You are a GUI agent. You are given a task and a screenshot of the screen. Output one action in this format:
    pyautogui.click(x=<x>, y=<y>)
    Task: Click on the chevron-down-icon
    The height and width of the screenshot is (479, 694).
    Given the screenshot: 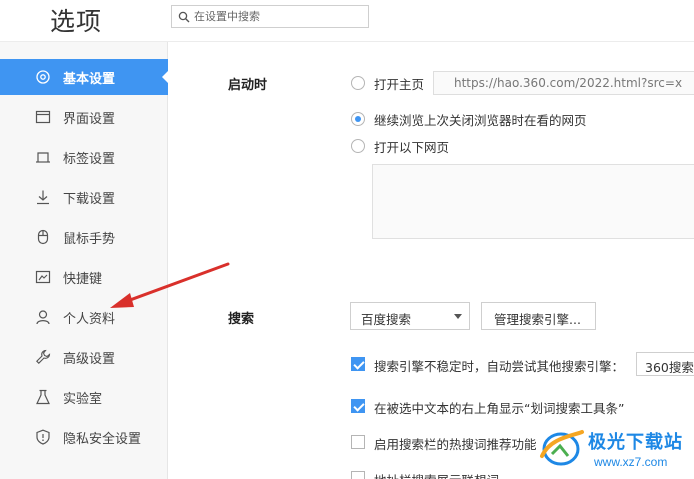 What is the action you would take?
    pyautogui.click(x=458, y=316)
    